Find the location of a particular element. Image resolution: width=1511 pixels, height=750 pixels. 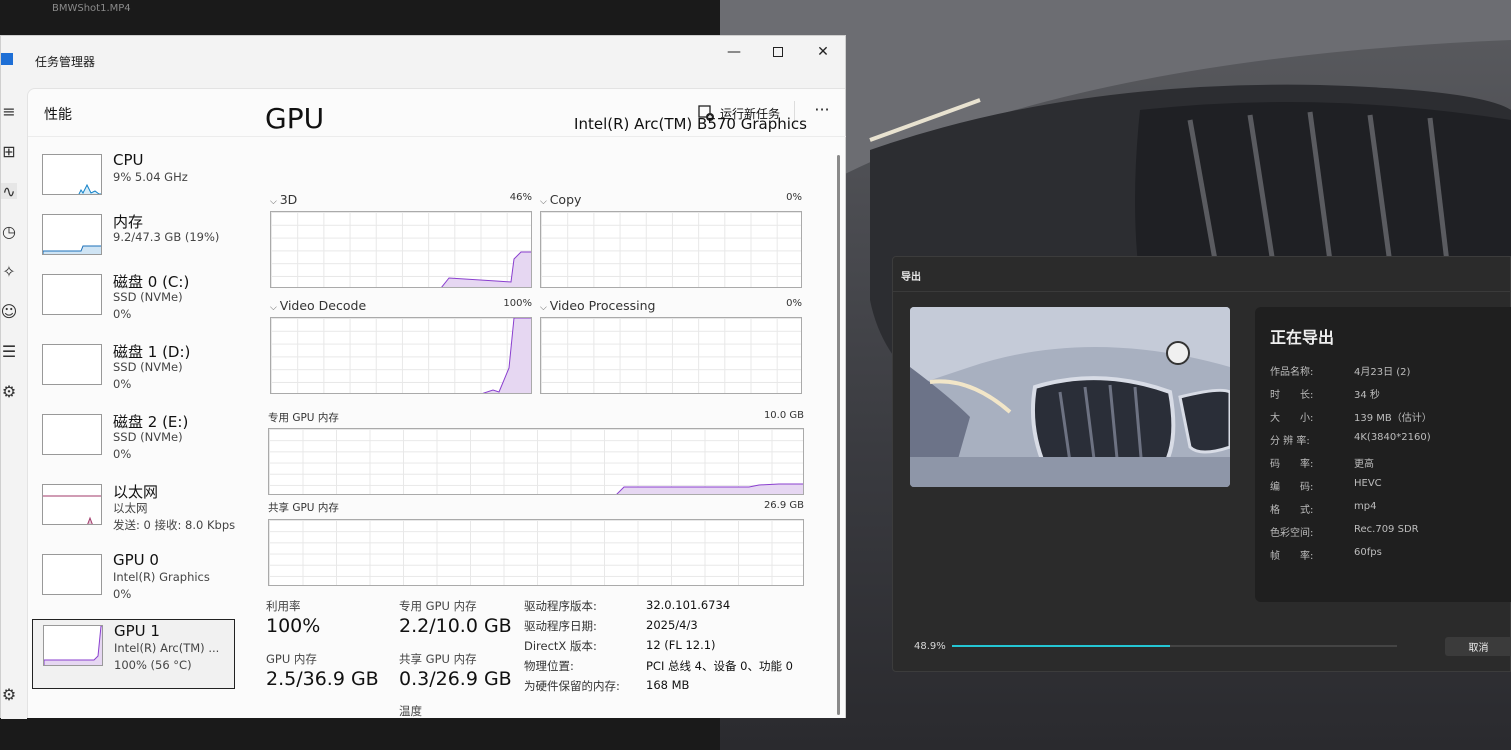

title-divider is located at coordinates (1202, 291).